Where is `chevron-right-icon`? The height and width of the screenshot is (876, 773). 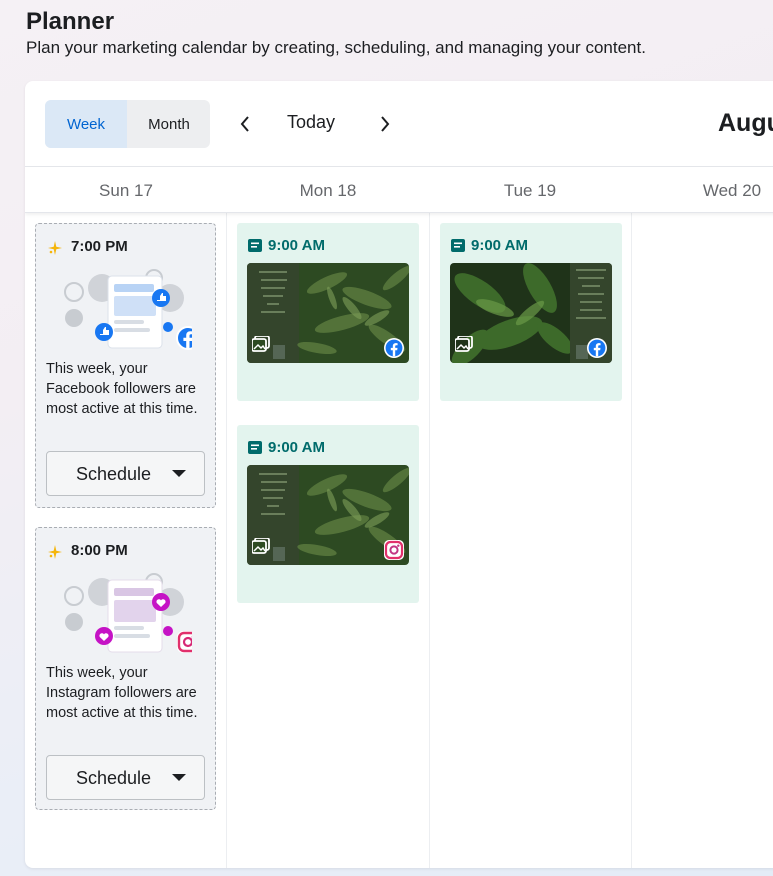
chevron-right-icon is located at coordinates (385, 124).